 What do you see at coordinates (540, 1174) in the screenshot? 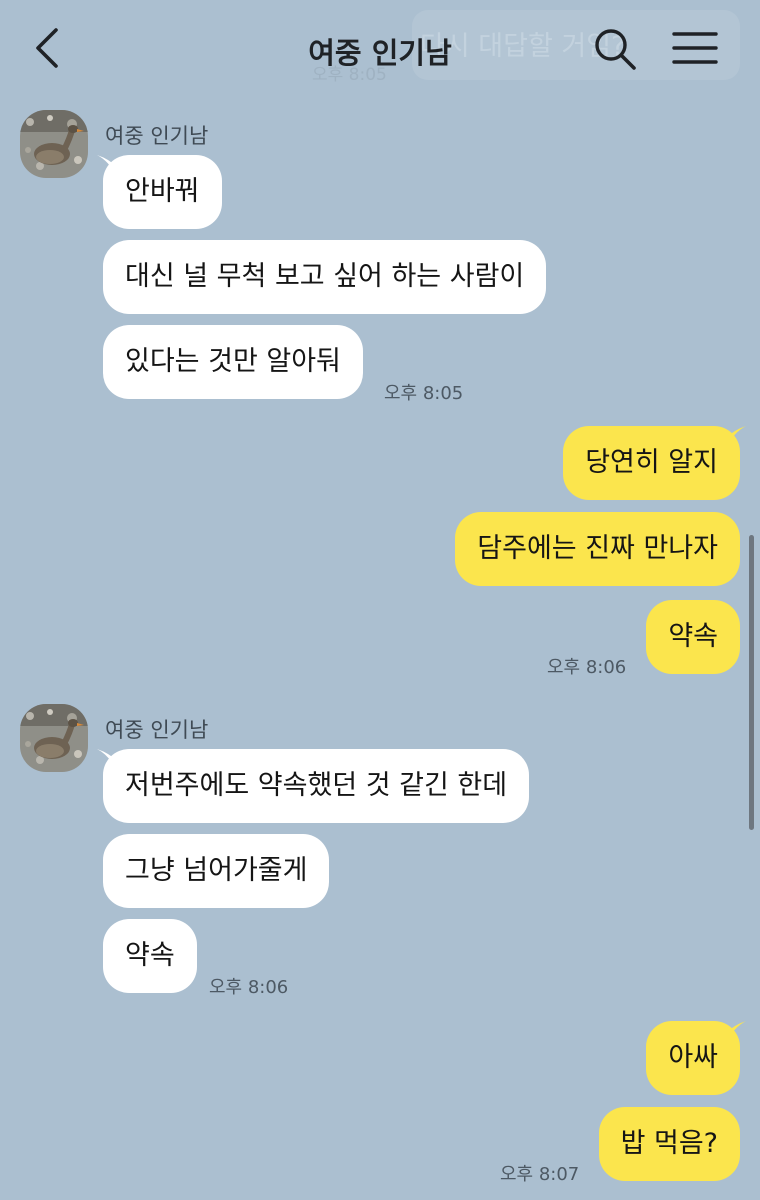
I see `message-timestamp: 오후 8:07` at bounding box center [540, 1174].